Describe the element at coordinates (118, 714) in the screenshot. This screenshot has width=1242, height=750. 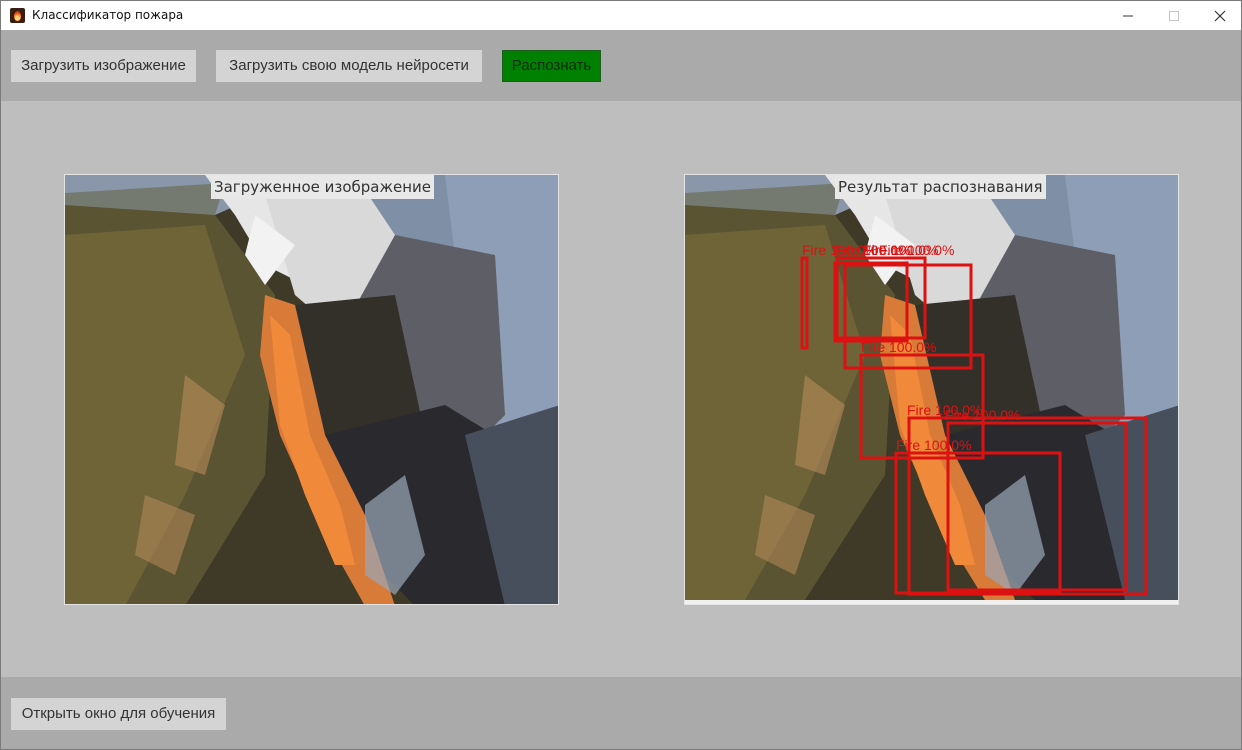
I see `open-training-window-button: Открыть окно для обучения` at that location.